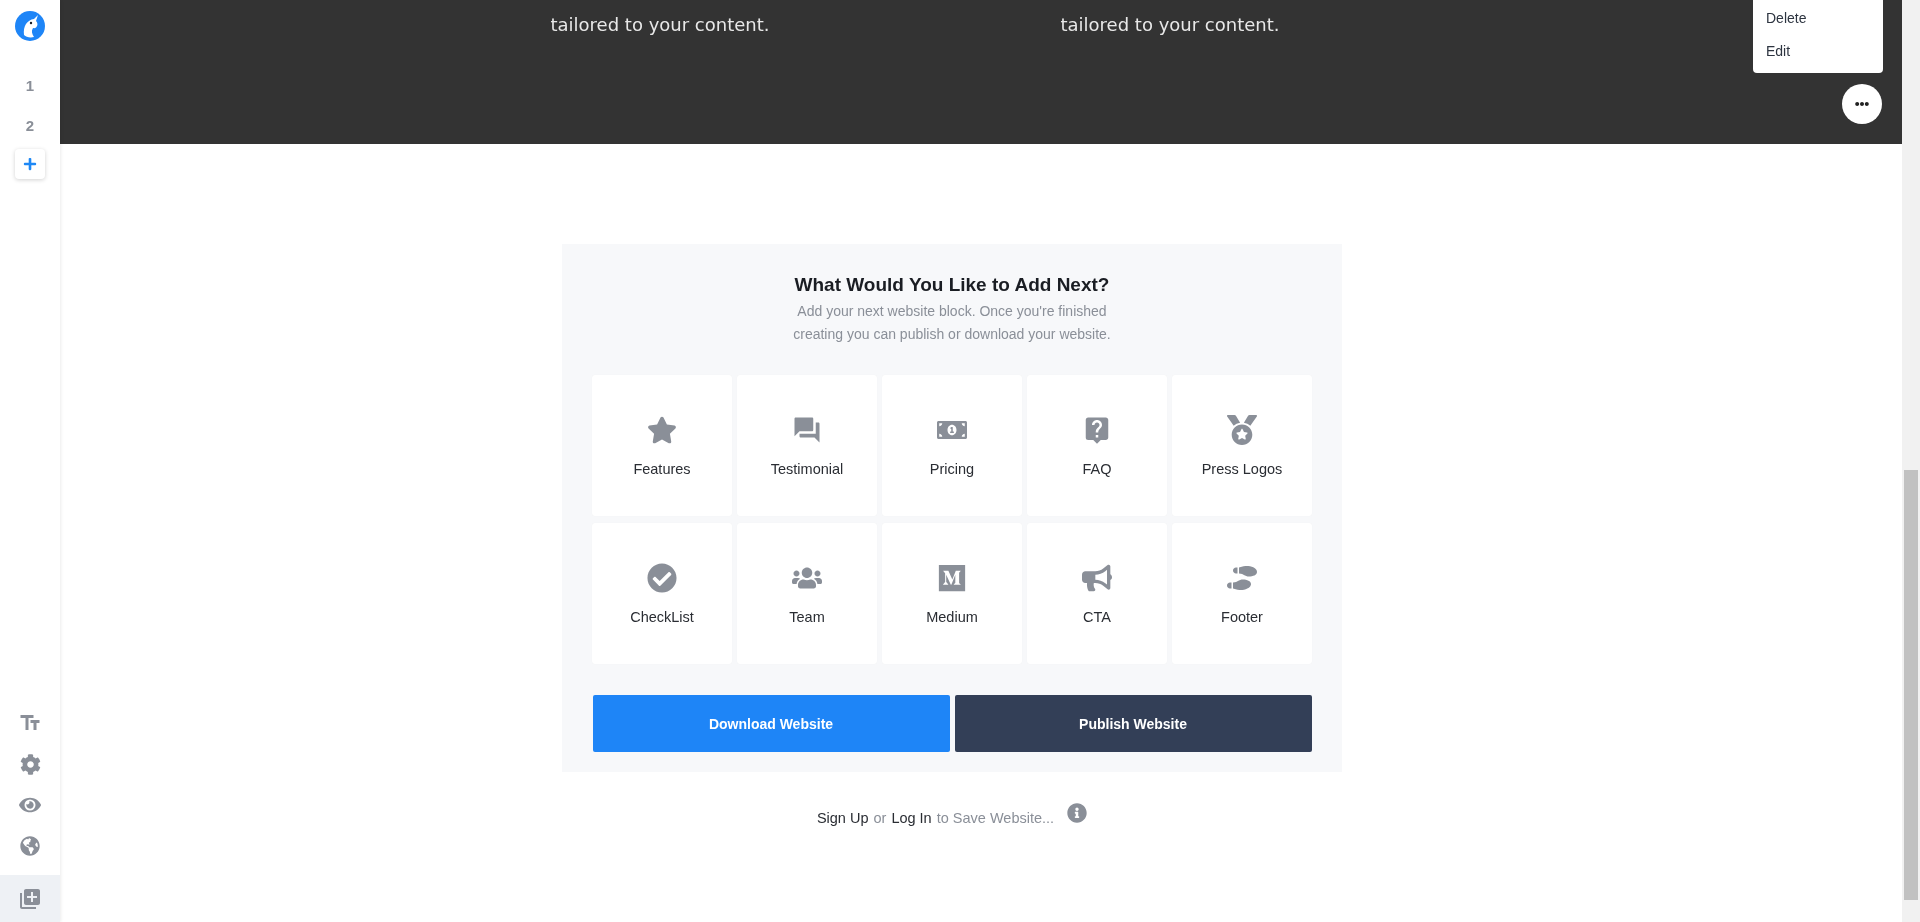 This screenshot has height=922, width=1920. I want to click on panel-subtitle: Add your next website block. Once you're finished, so click(952, 311).